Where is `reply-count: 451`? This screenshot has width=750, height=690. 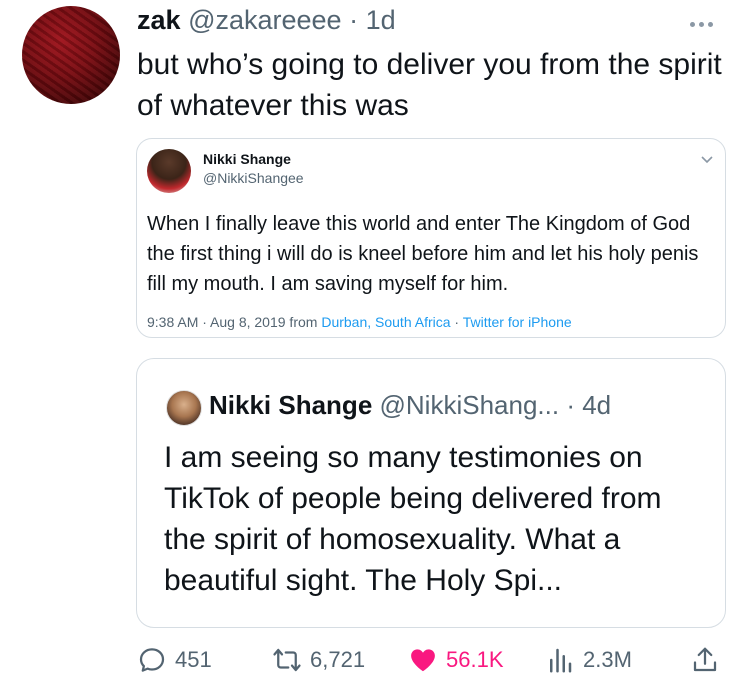
reply-count: 451 is located at coordinates (193, 659).